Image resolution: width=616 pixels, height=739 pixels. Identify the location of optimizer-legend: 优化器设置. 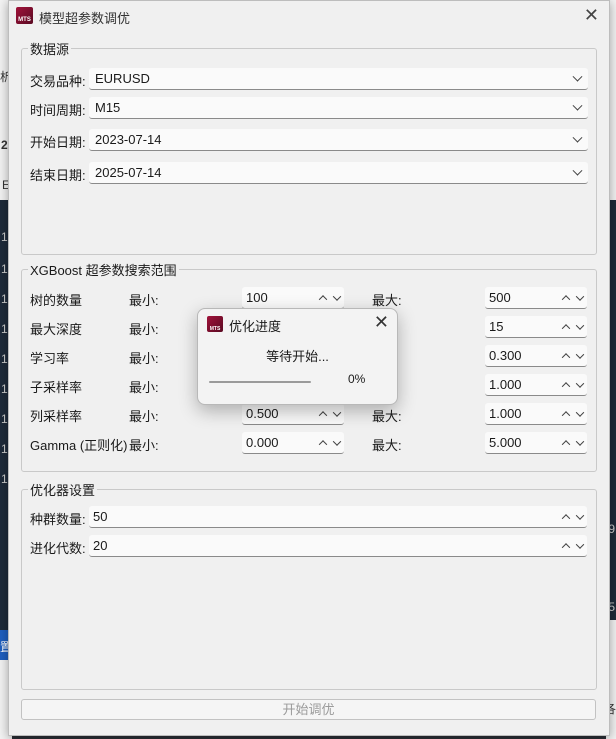
(63, 490).